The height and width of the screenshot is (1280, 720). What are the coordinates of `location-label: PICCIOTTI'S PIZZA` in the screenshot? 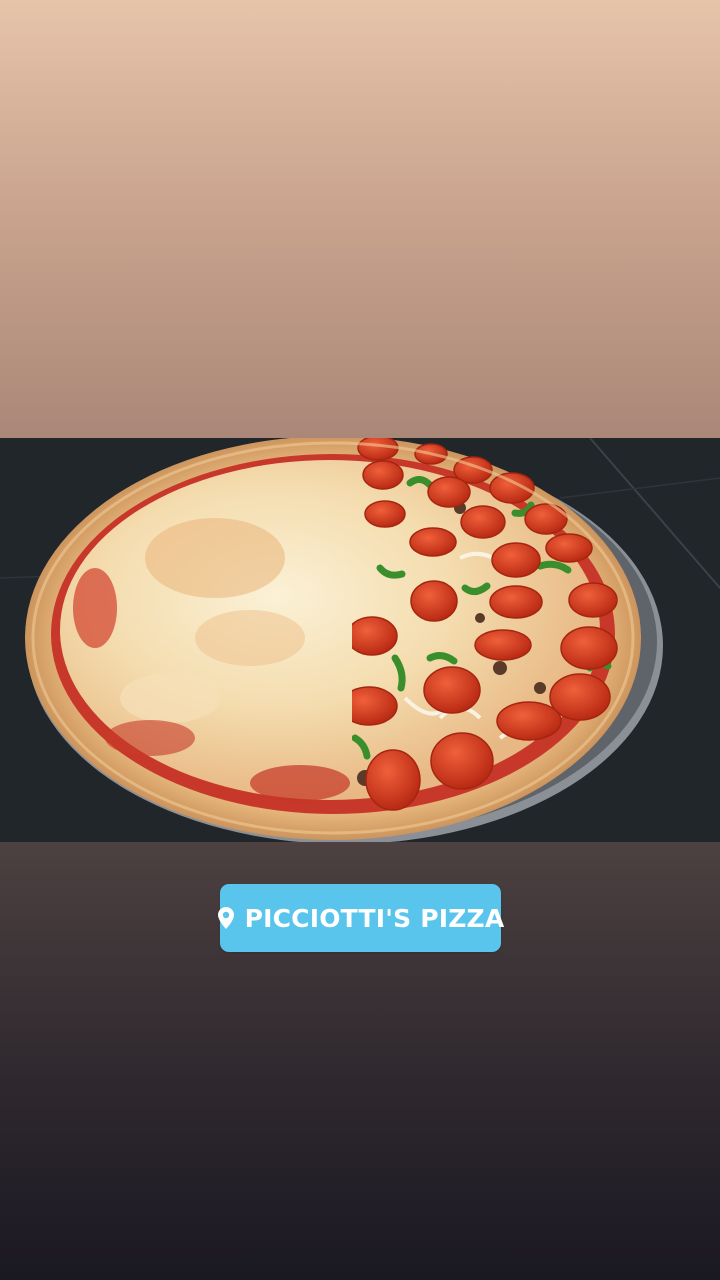 It's located at (374, 918).